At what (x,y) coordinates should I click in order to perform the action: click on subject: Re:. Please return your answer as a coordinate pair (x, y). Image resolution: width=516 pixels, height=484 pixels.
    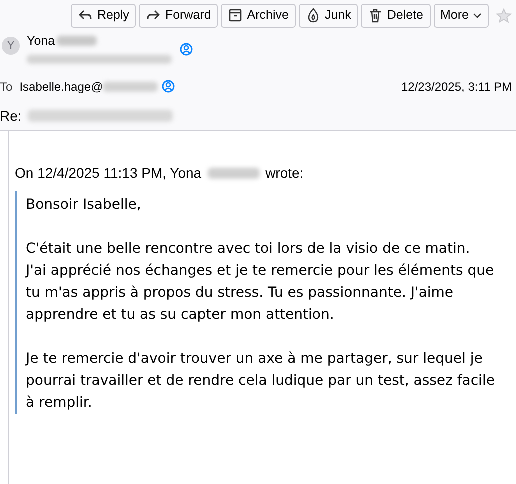
    Looking at the image, I should click on (11, 116).